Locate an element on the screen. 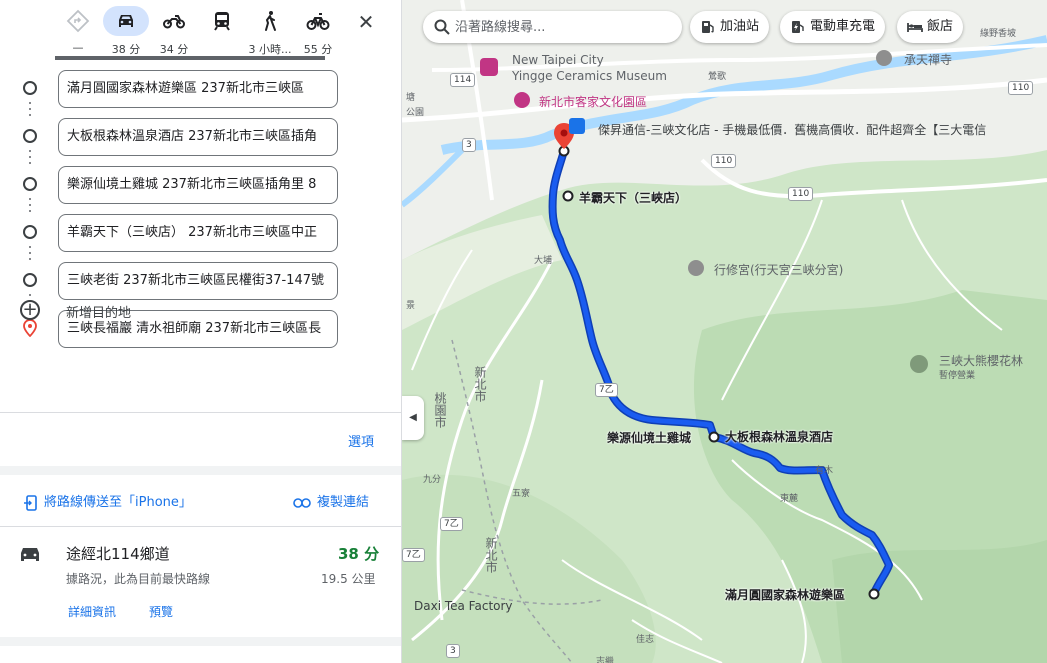 This screenshot has width=1047, height=663. section-divider is located at coordinates (200, 641).